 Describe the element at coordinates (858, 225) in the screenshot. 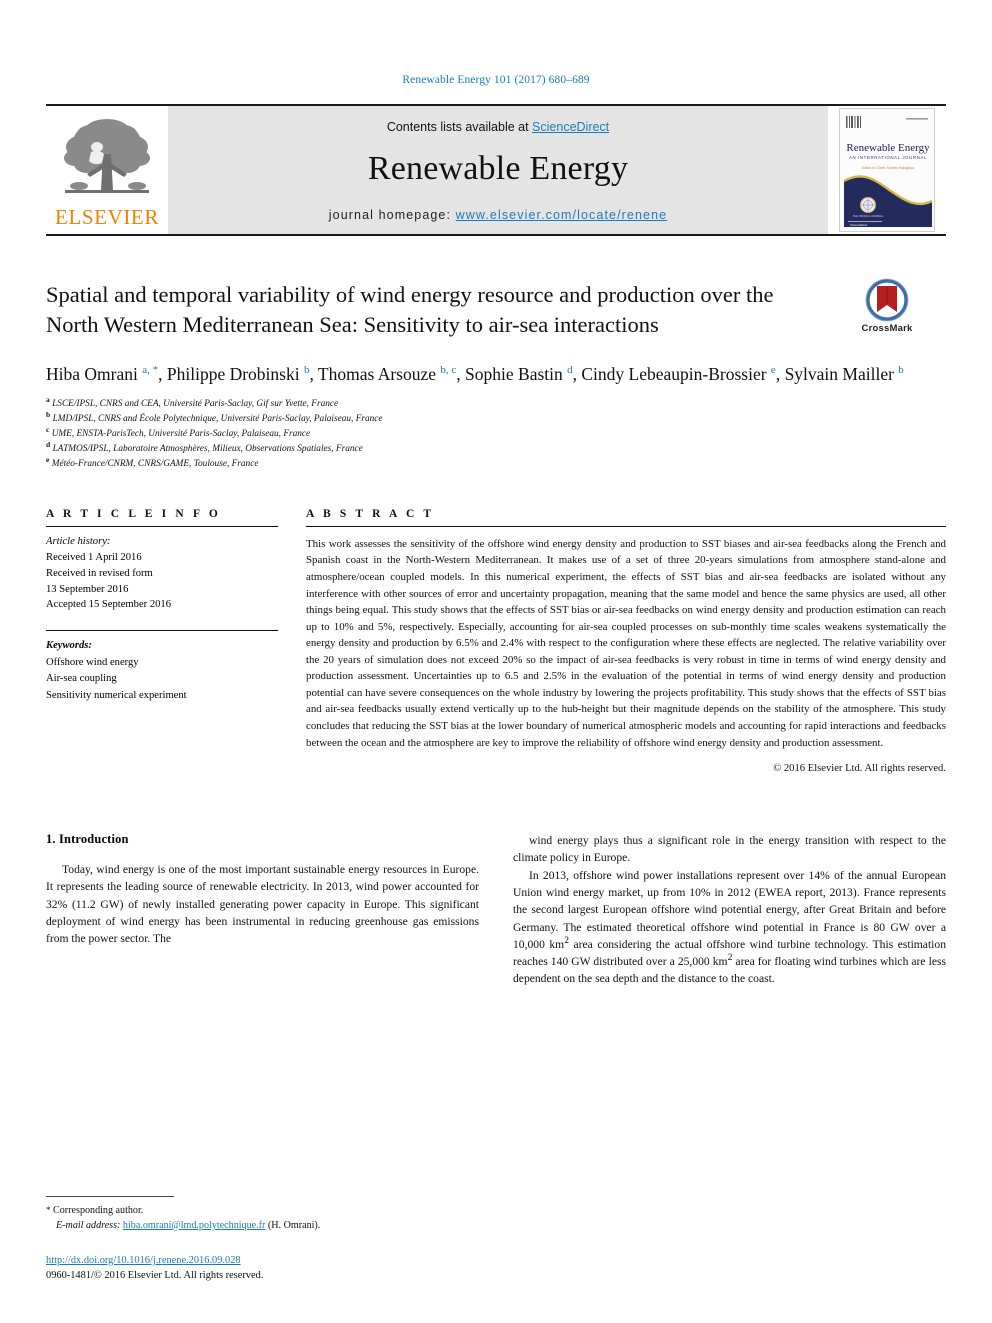

I see `svg-text: ScienceDirect` at that location.